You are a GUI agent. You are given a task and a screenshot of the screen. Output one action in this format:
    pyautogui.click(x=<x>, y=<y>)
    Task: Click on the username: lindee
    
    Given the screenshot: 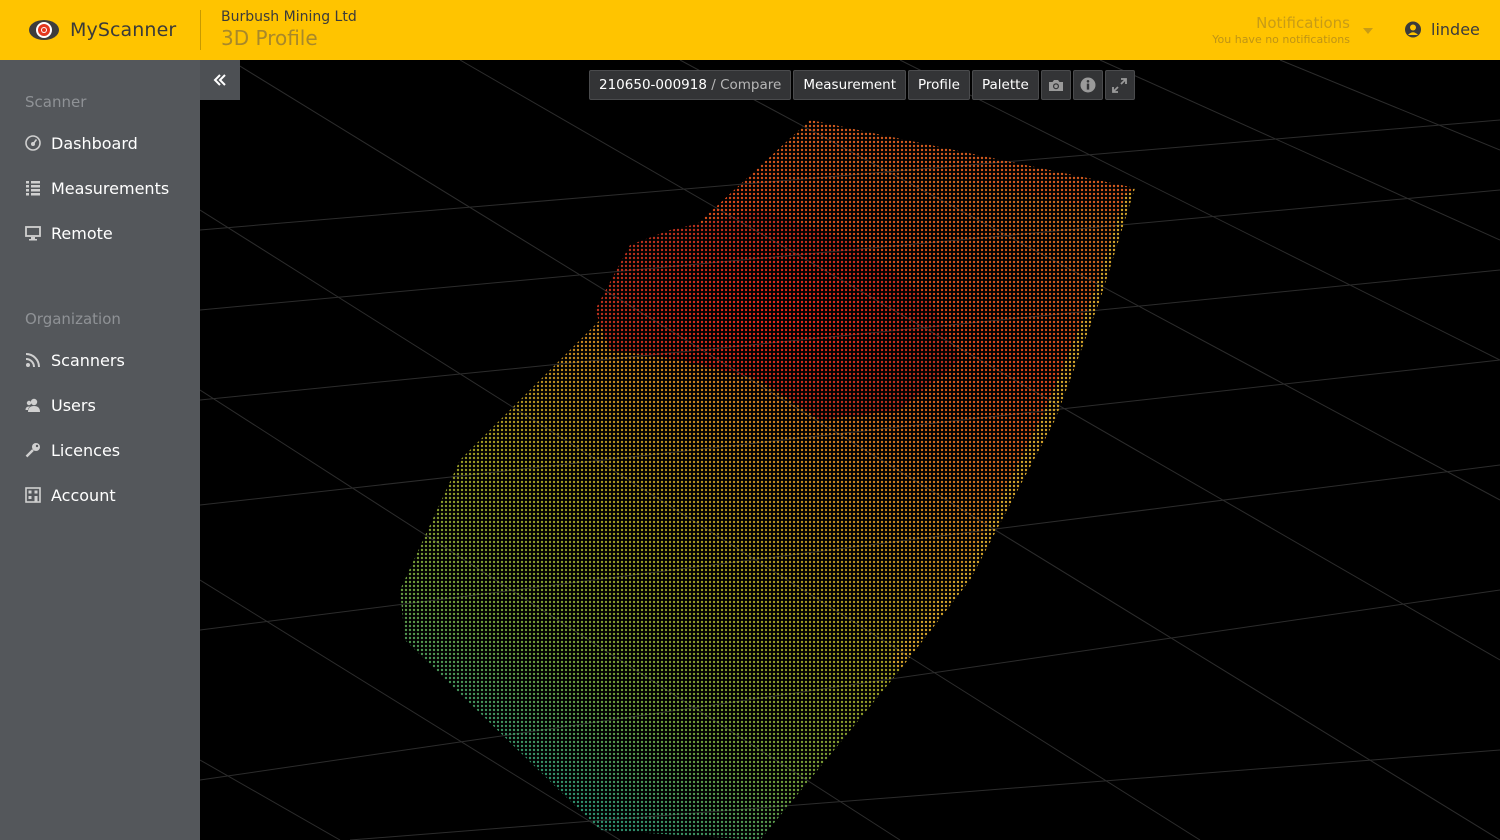 What is the action you would take?
    pyautogui.click(x=1455, y=29)
    